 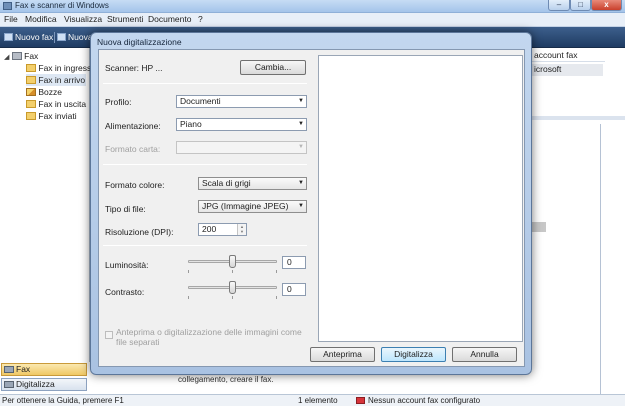 What do you see at coordinates (241, 101) in the screenshot?
I see `profile-select: Documenti ▼` at bounding box center [241, 101].